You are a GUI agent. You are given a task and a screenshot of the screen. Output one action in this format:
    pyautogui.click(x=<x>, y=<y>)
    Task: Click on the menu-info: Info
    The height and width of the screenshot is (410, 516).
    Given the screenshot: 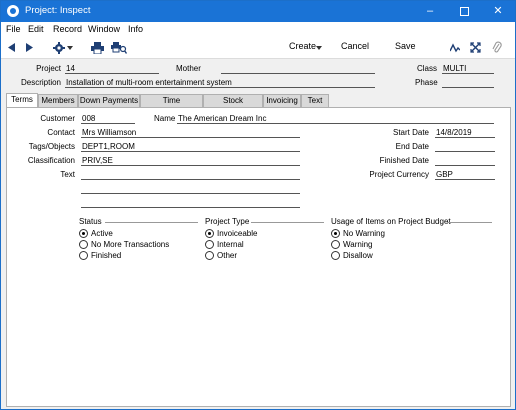 What is the action you would take?
    pyautogui.click(x=135, y=29)
    